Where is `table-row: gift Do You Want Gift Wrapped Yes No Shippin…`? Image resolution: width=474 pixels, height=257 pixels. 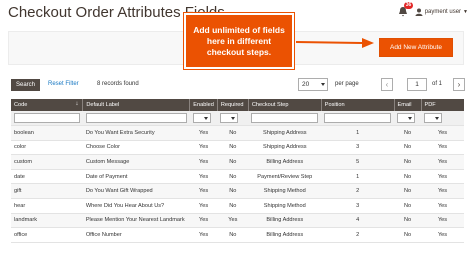
table-row: gift Do You Want Gift Wrapped Yes No Shippin… is located at coordinates (237, 191).